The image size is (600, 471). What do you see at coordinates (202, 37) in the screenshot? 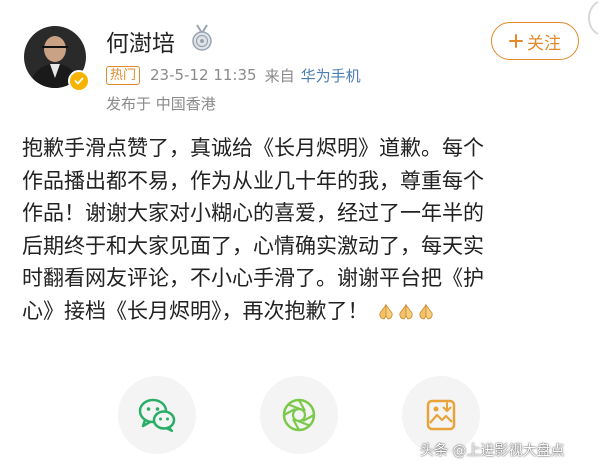
I see `medal-icon` at bounding box center [202, 37].